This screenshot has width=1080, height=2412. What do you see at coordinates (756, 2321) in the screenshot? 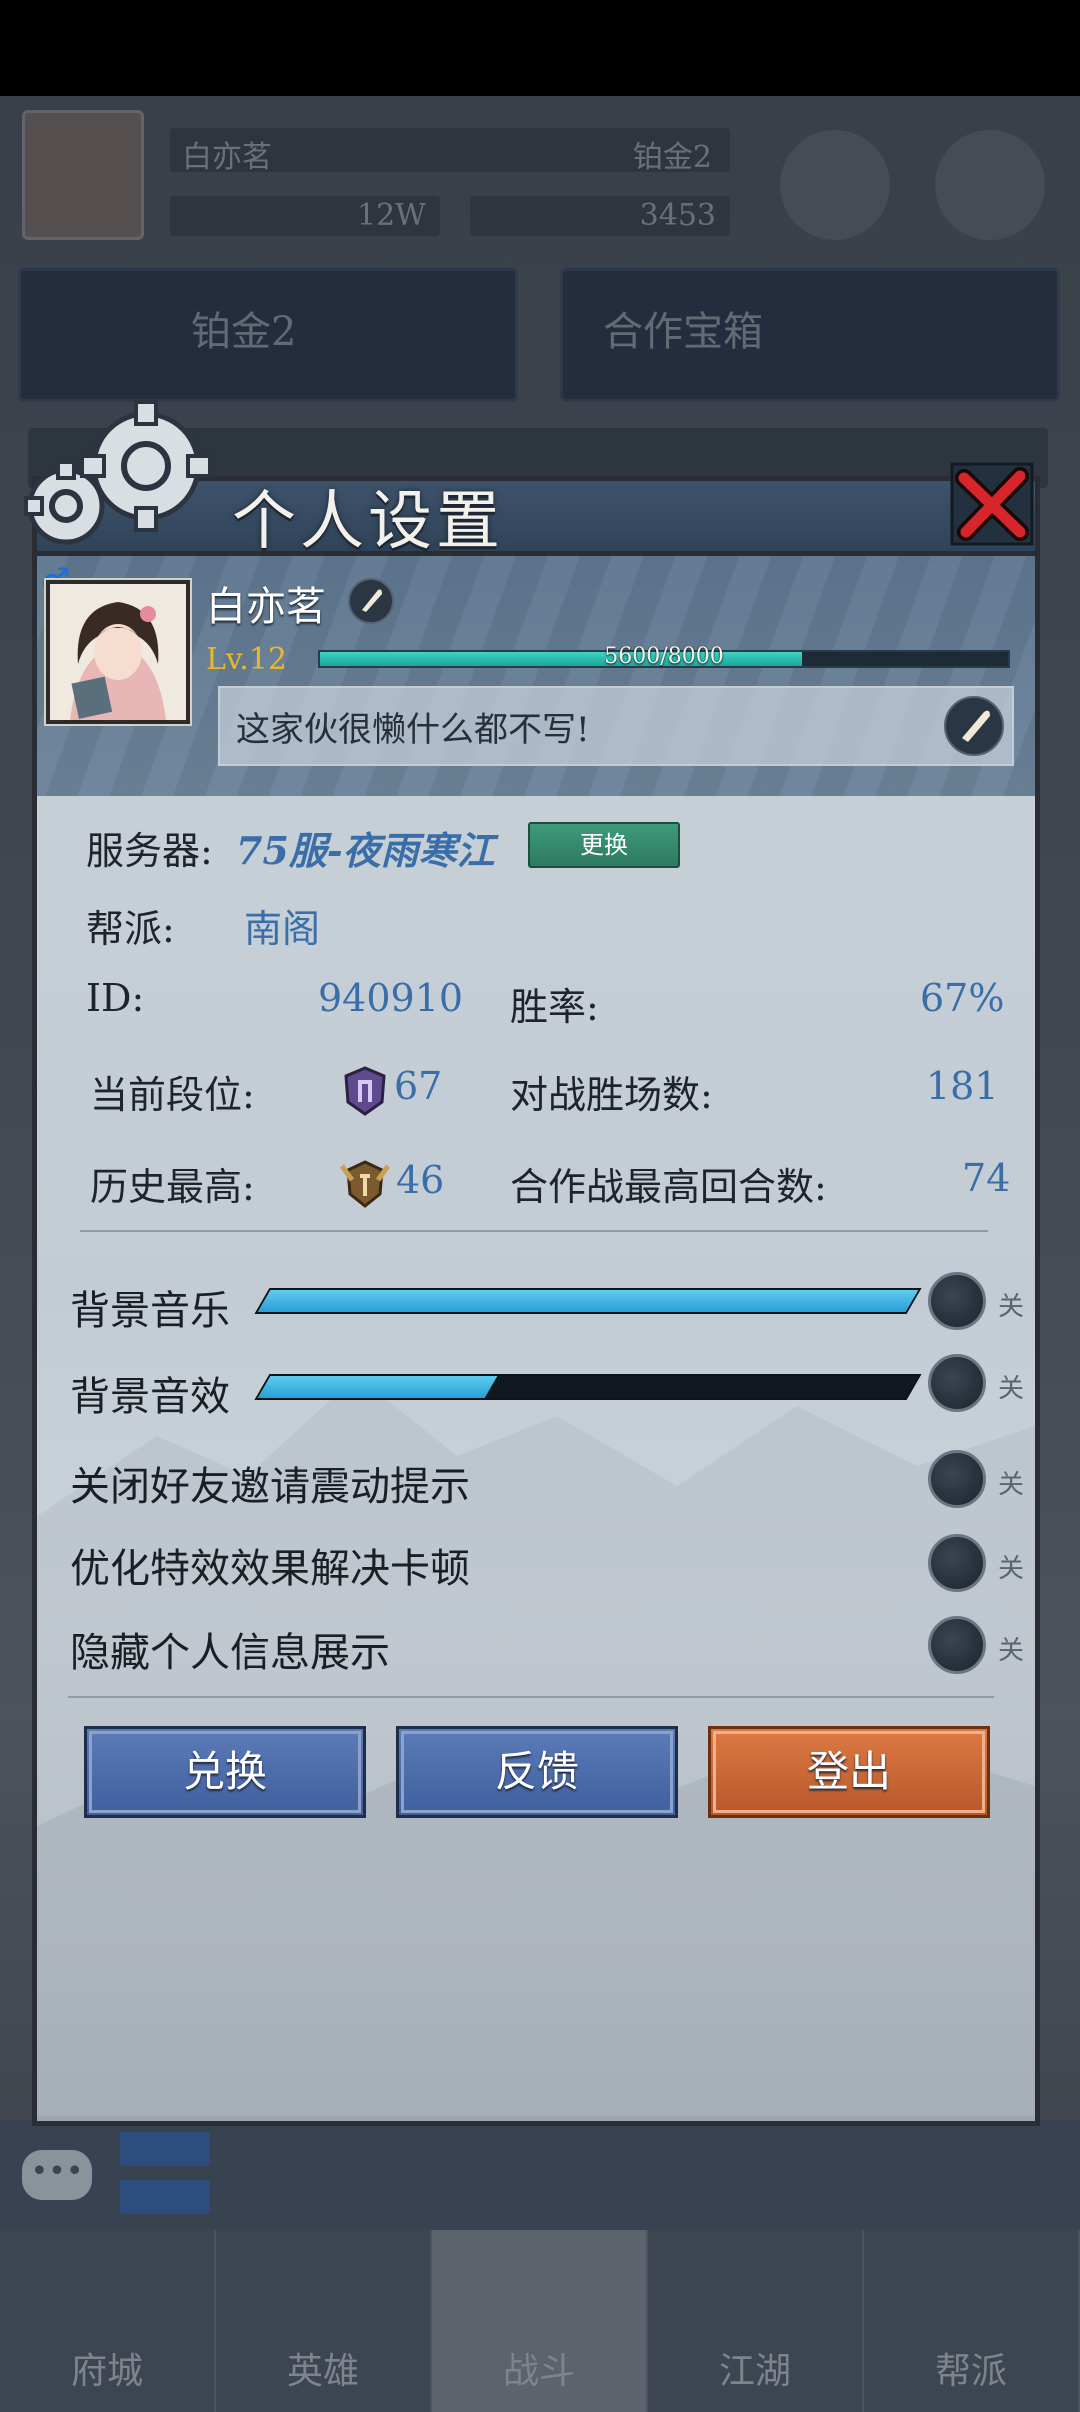
I see `nav-item-jianghu: 江湖` at bounding box center [756, 2321].